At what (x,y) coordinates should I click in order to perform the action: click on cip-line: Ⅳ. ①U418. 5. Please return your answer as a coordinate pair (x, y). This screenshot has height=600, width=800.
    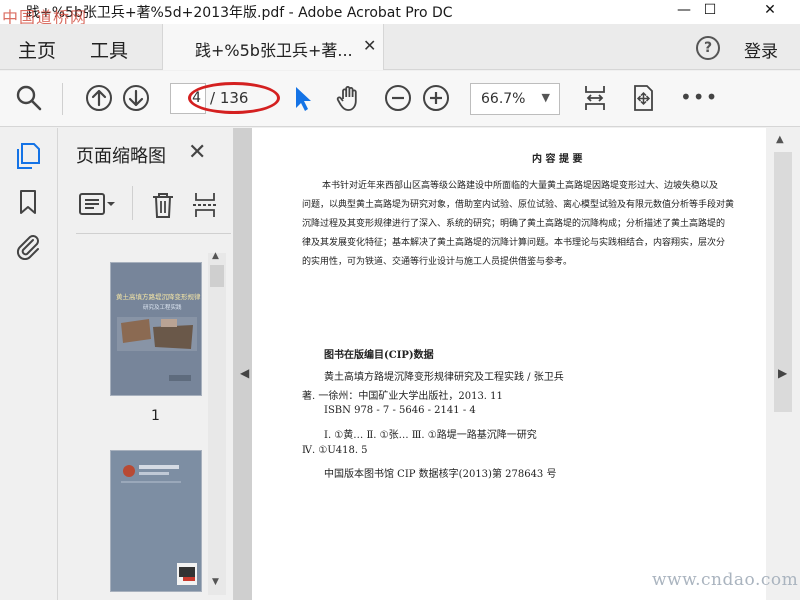
    Looking at the image, I should click on (335, 450).